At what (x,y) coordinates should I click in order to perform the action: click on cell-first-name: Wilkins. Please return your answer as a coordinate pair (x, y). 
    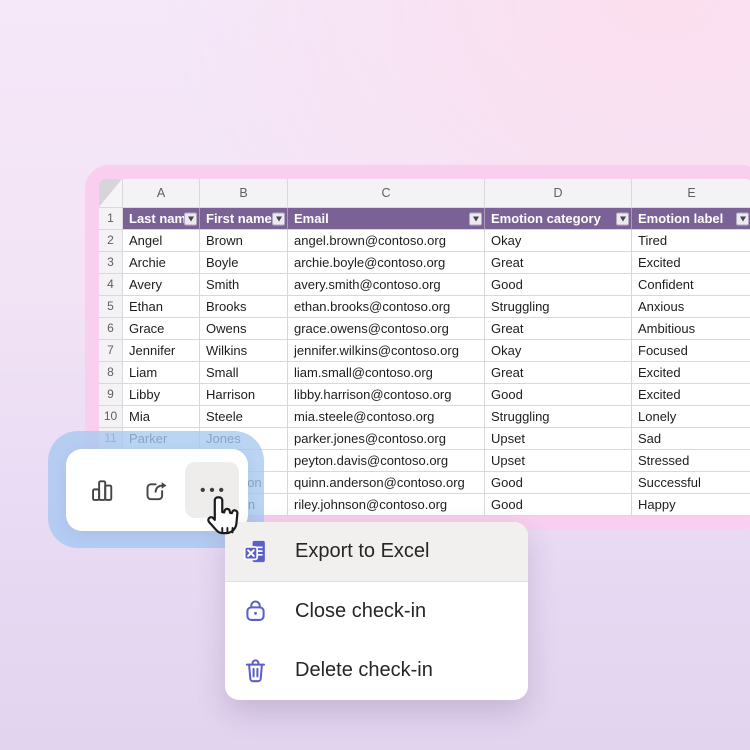
    Looking at the image, I should click on (244, 351).